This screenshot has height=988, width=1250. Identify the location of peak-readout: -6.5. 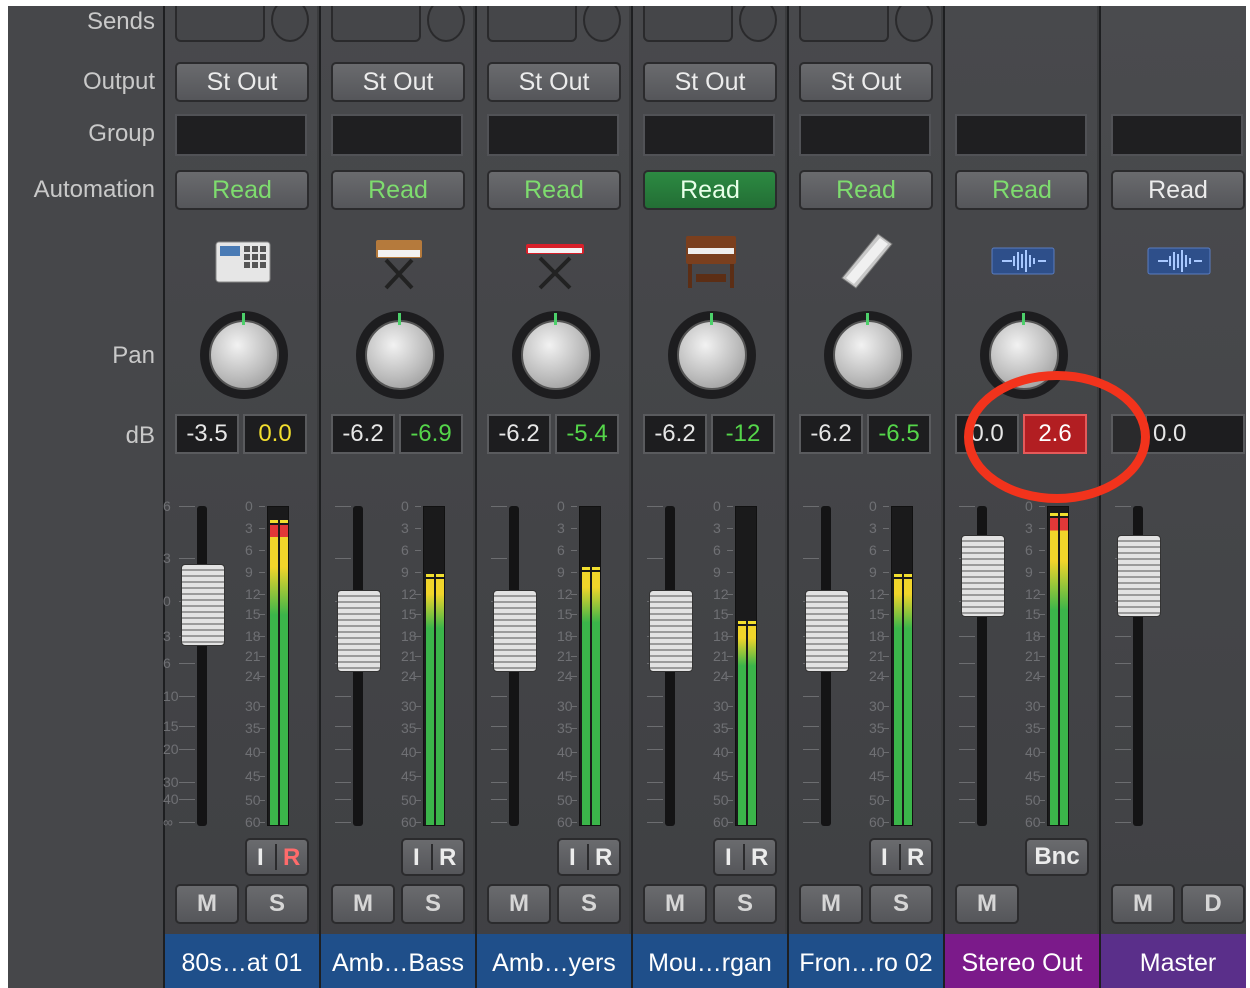
(899, 434).